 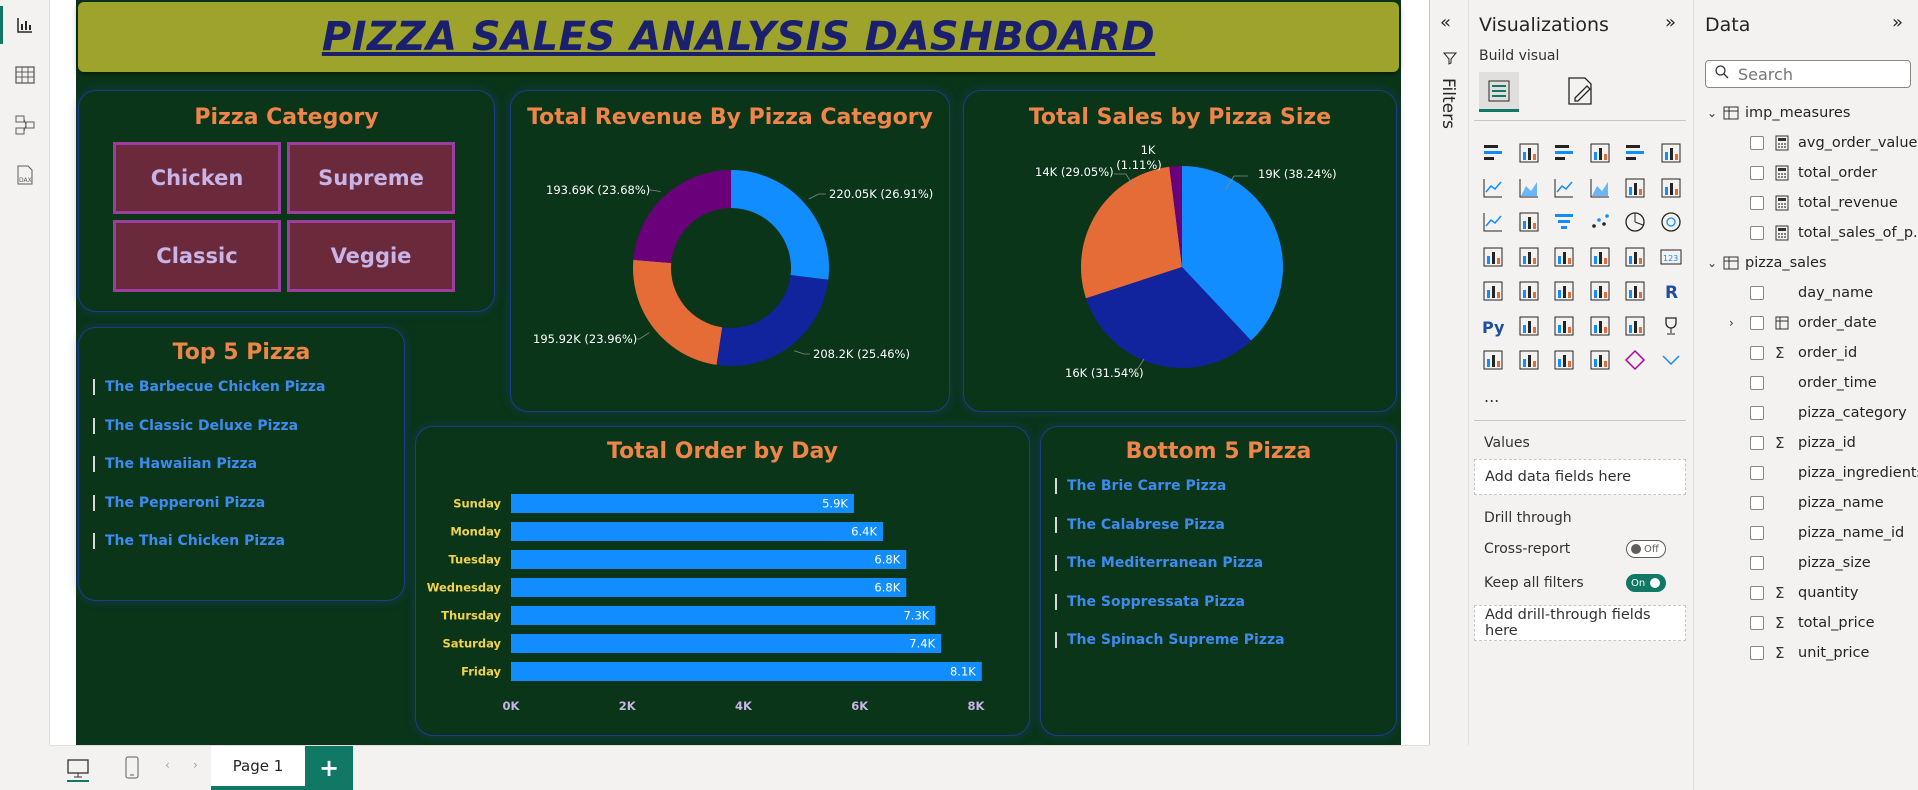 I want to click on visual-type-py-icon: Py, so click(x=1493, y=326).